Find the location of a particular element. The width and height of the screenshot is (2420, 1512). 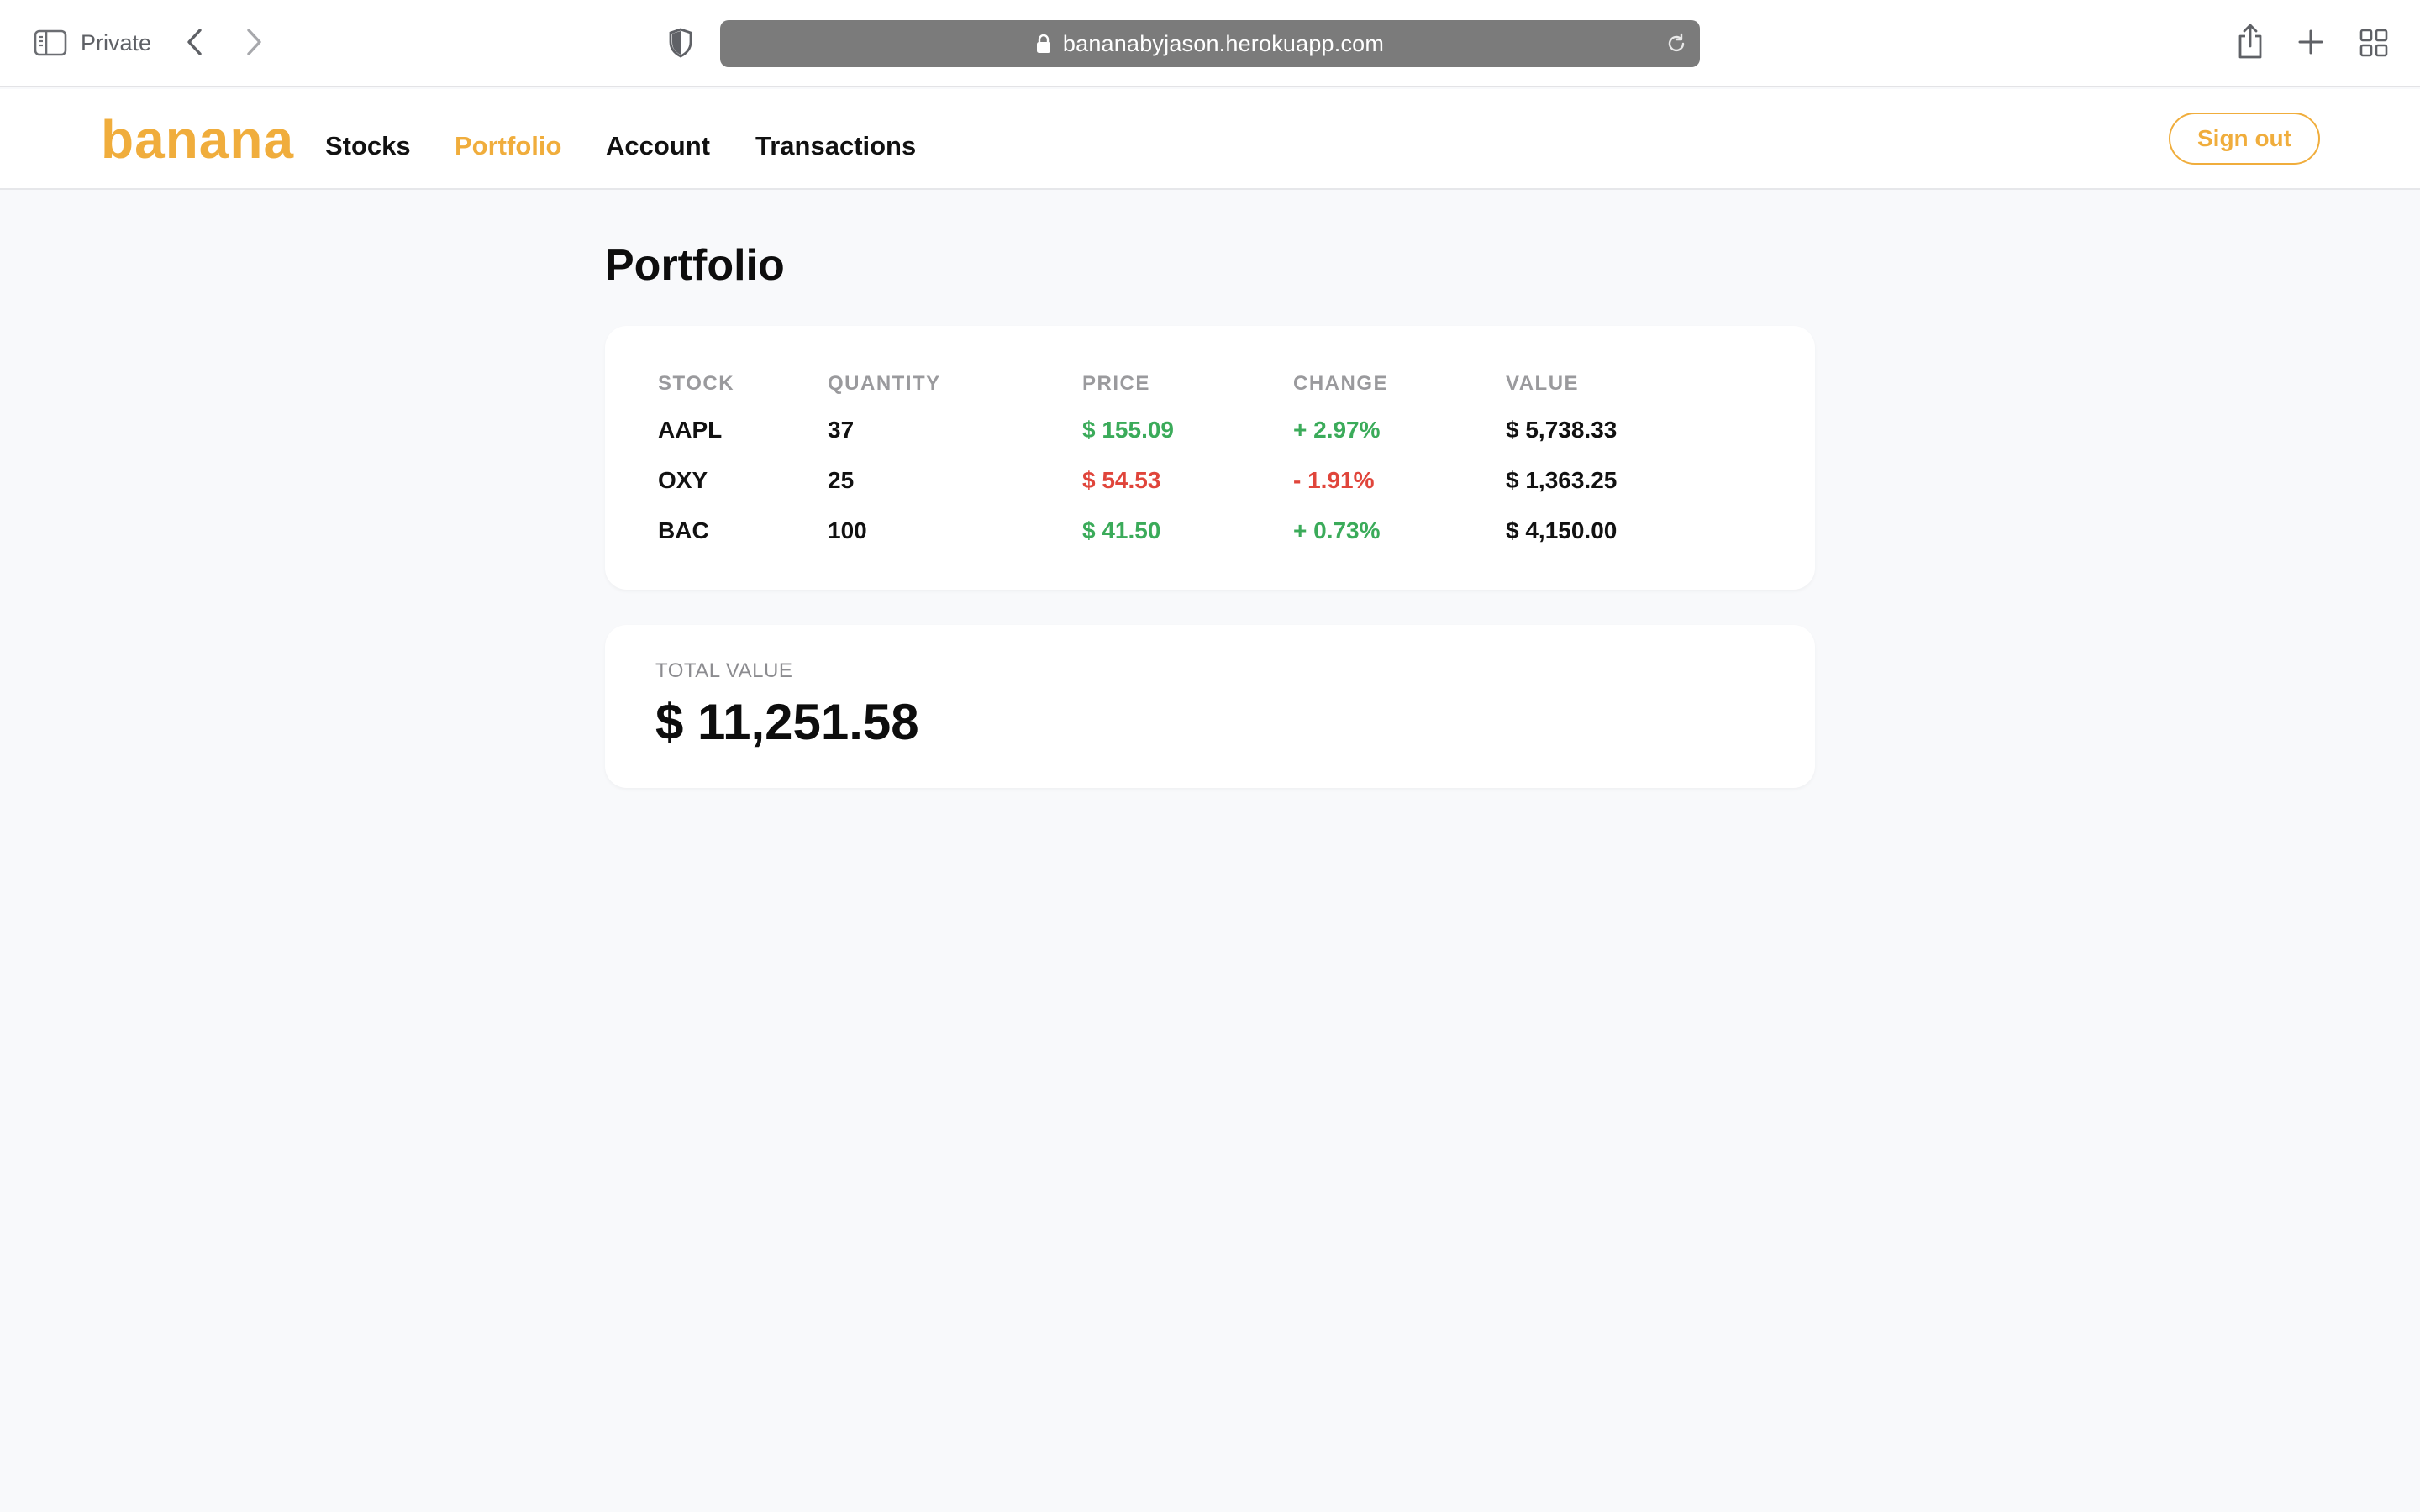

nav-link-stocks: Stocks is located at coordinates (368, 146).